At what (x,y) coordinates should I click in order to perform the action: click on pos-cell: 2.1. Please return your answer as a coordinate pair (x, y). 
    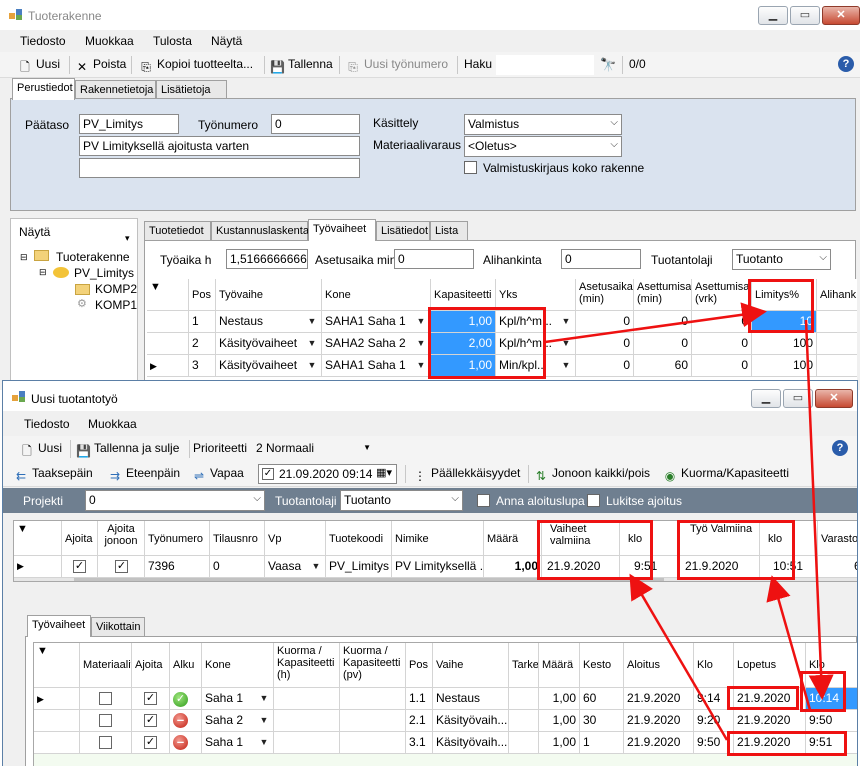
    Looking at the image, I should click on (419, 721).